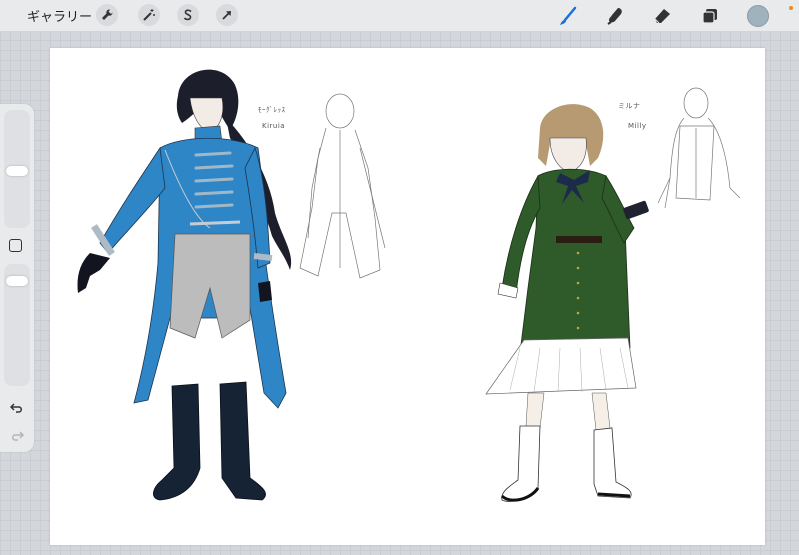 Image resolution: width=799 pixels, height=555 pixels. I want to click on arrow-cursor-icon, so click(226, 15).